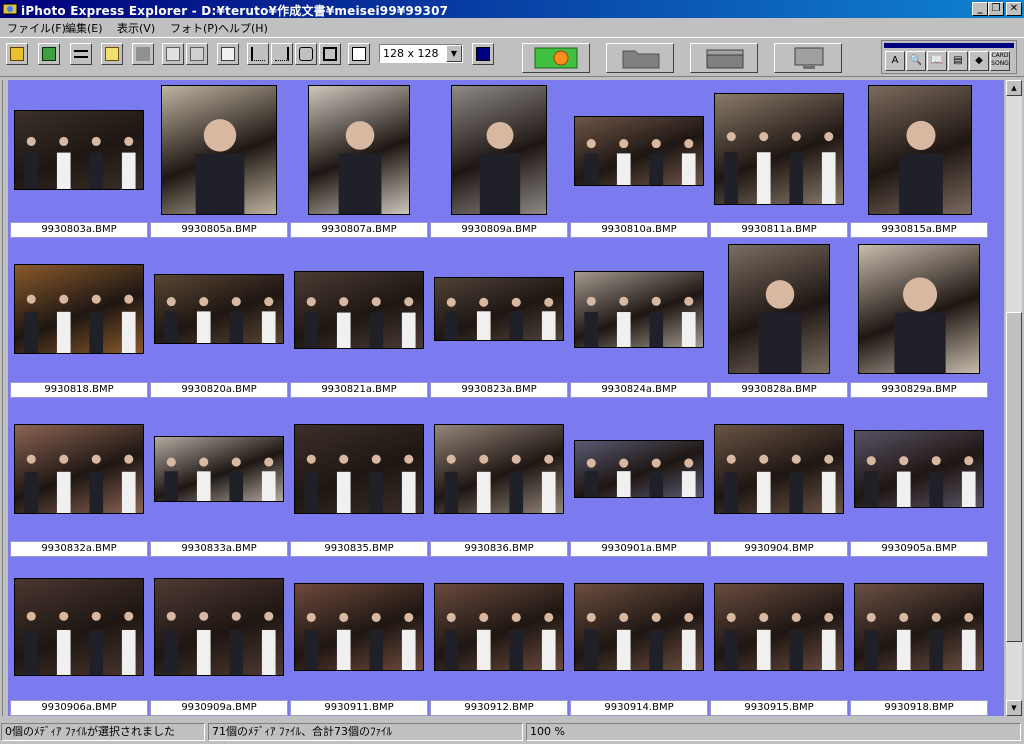 This screenshot has width=1024, height=744. Describe the element at coordinates (112, 54) in the screenshot. I see `folder-up-button` at that location.